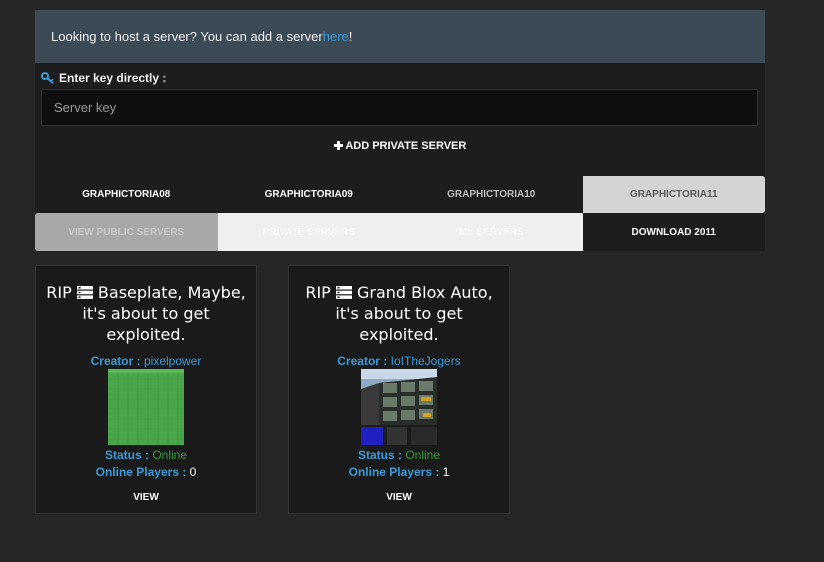 Image resolution: width=824 pixels, height=562 pixels. Describe the element at coordinates (446, 472) in the screenshot. I see `players-count: 1` at that location.